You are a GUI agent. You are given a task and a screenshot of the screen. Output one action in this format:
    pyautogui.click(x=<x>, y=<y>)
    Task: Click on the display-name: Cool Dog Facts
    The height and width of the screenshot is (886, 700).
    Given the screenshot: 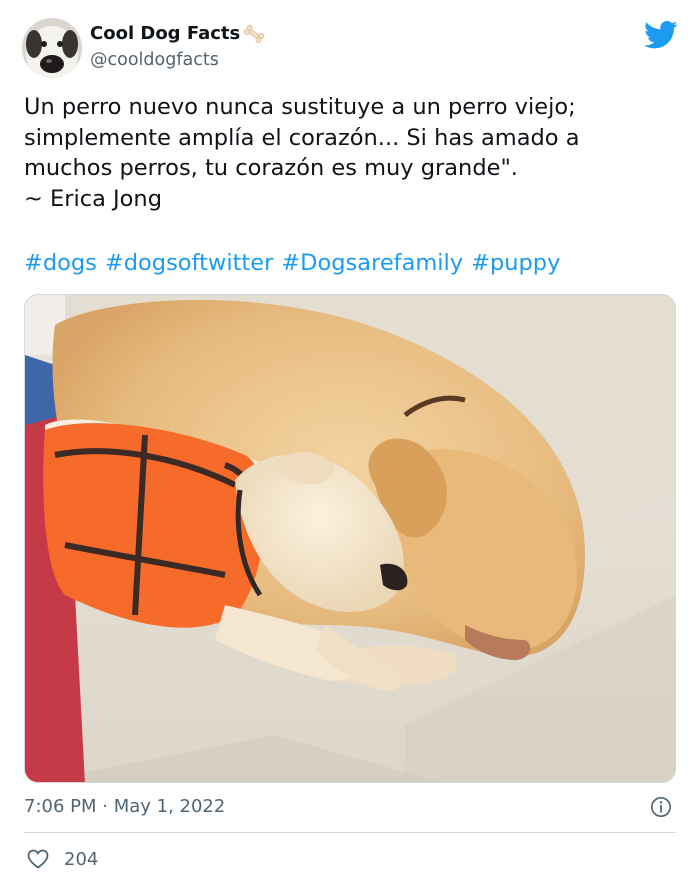 What is the action you would take?
    pyautogui.click(x=165, y=34)
    